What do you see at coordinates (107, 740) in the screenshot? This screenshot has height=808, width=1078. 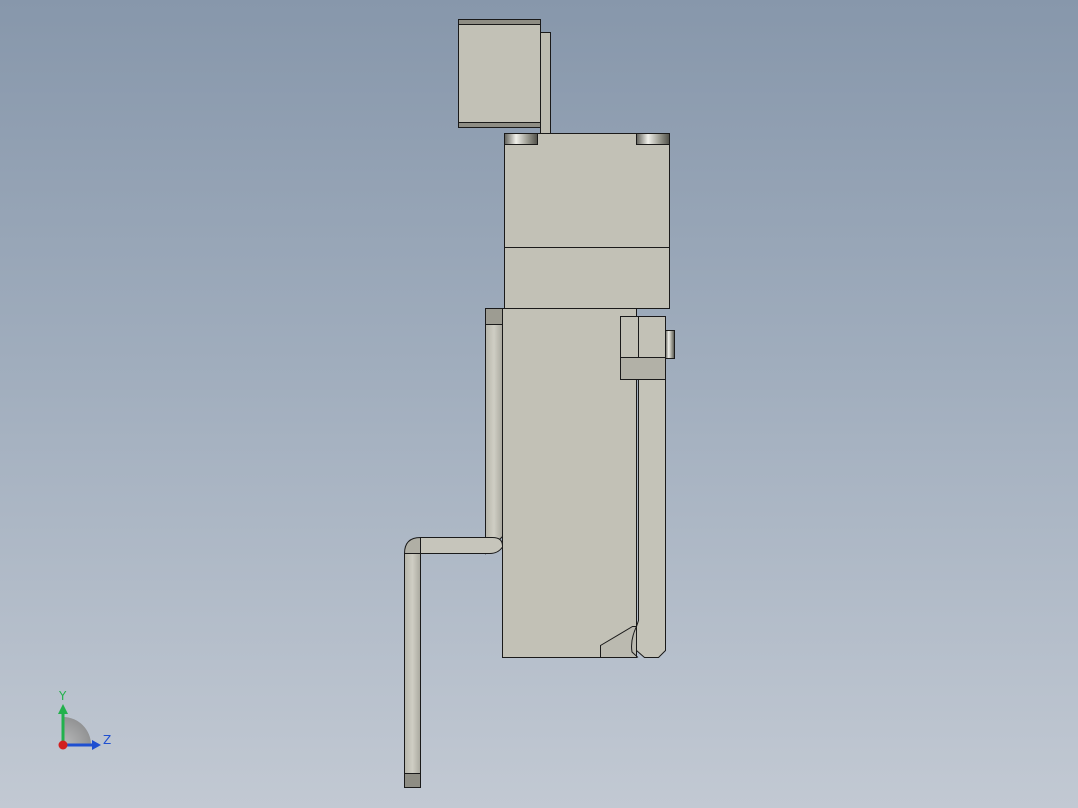 I see `z-axis-label: Z` at bounding box center [107, 740].